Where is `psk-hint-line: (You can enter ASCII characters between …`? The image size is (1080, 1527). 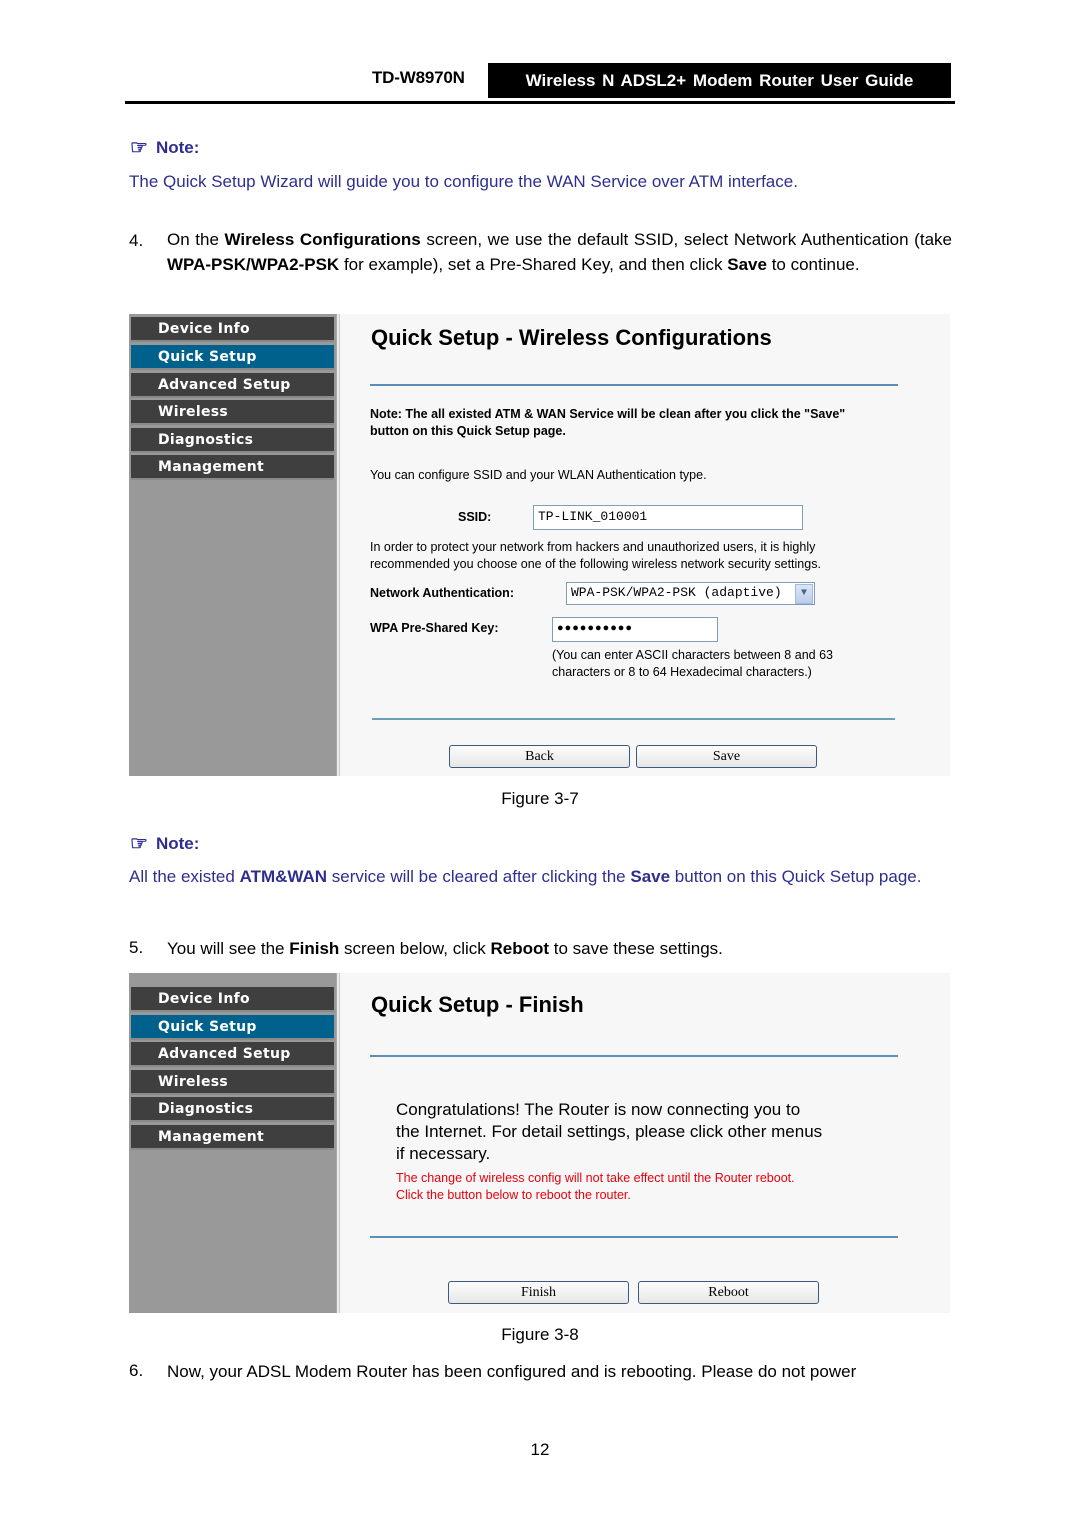 psk-hint-line: (You can enter ASCII characters between … is located at coordinates (692, 655).